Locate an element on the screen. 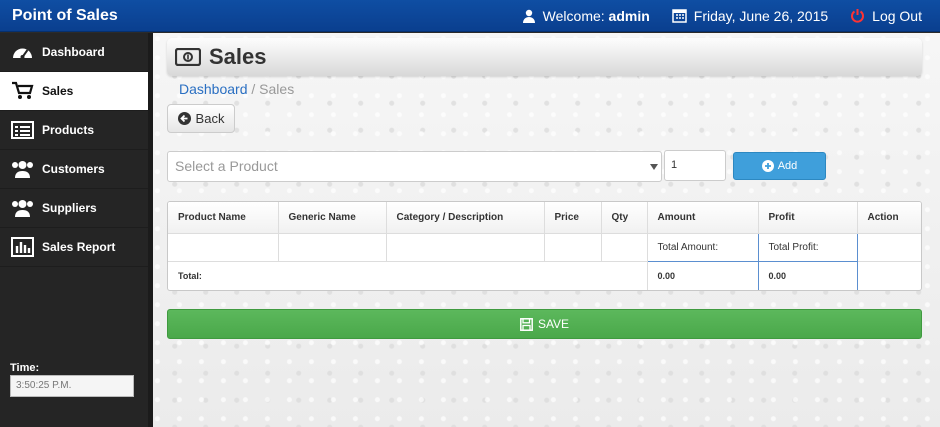  sidebar-item-products: Products is located at coordinates (75, 130).